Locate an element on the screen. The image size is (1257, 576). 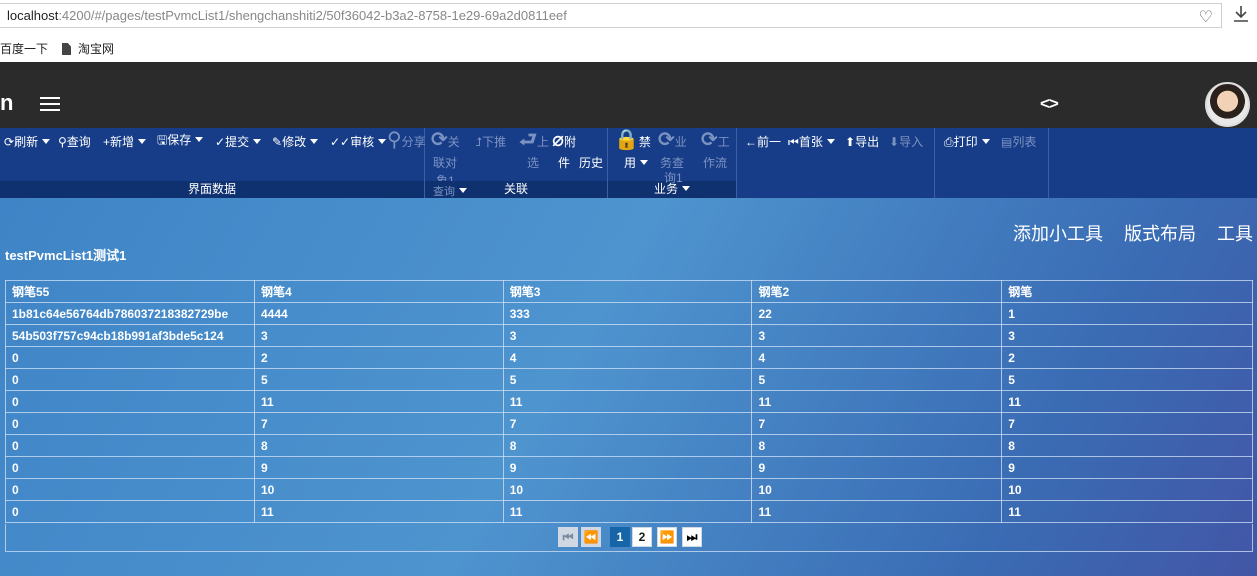
submit-button: ✓提交 is located at coordinates (238, 142).